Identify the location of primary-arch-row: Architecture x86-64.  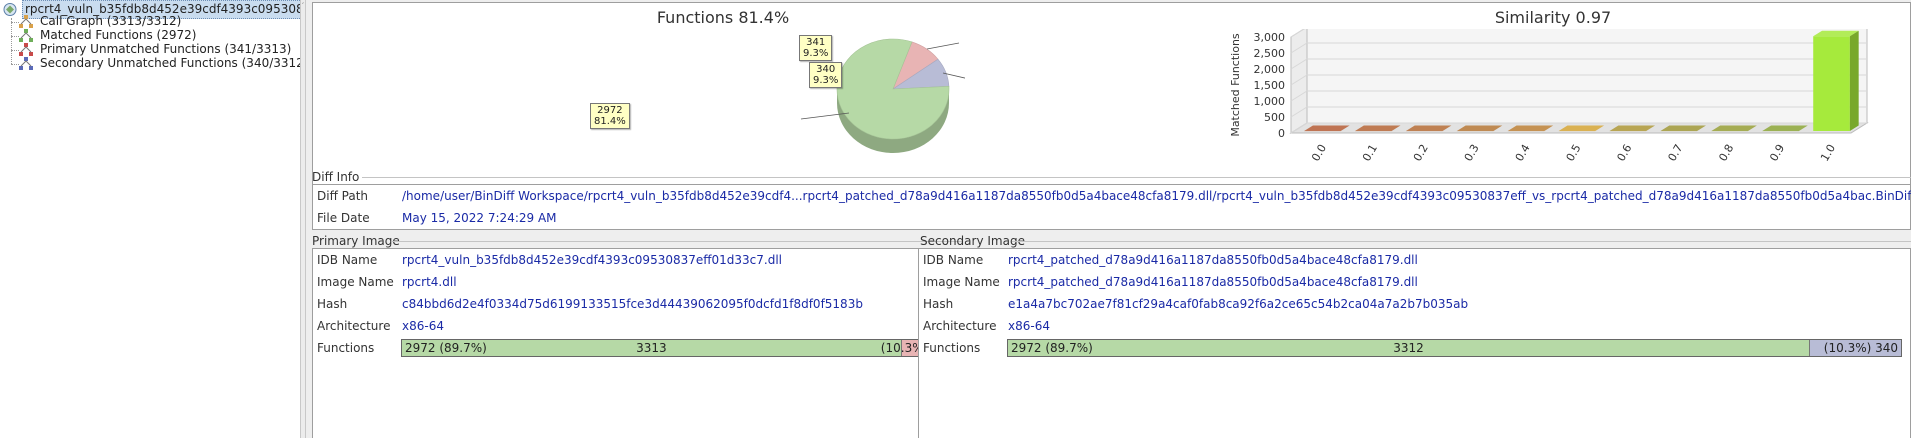
(637, 326).